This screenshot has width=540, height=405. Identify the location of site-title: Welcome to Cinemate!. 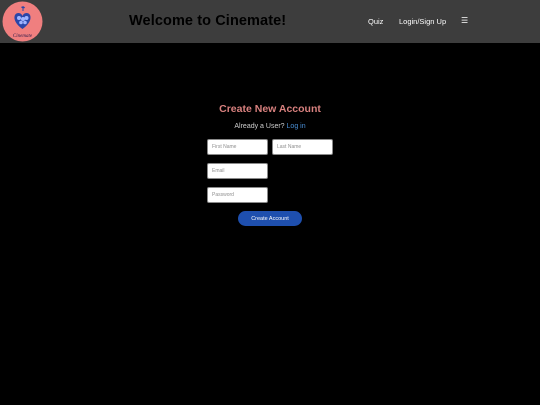
(208, 21).